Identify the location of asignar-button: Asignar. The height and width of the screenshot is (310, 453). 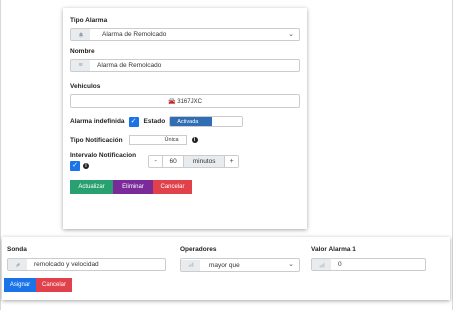
(20, 285).